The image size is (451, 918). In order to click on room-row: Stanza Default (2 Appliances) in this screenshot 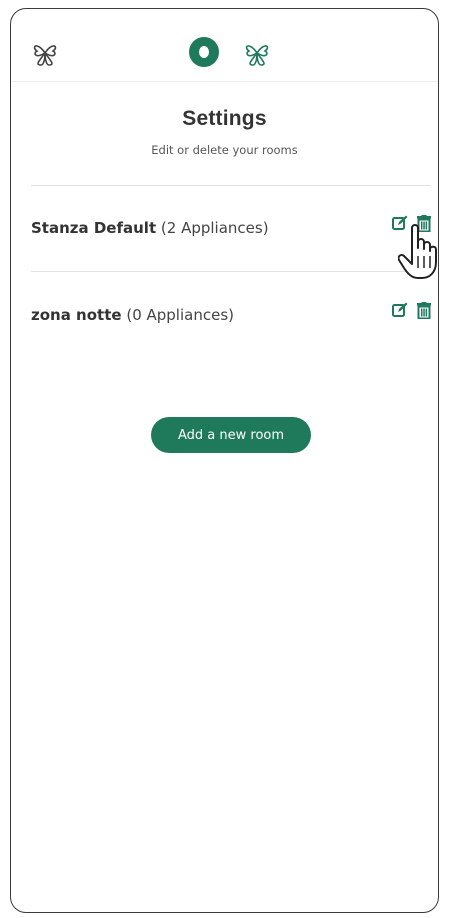, I will do `click(231, 228)`.